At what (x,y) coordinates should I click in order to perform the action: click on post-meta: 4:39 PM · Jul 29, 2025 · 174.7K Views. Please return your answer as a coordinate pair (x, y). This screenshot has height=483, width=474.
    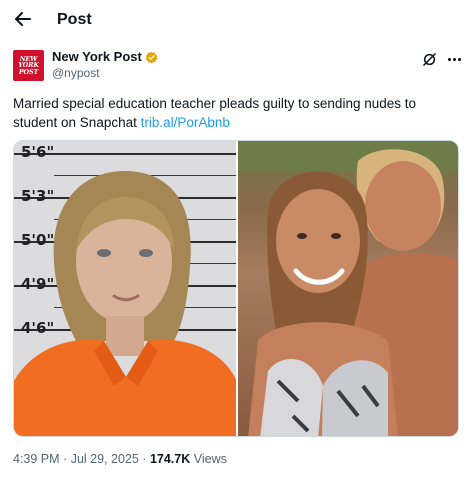
    Looking at the image, I should click on (120, 459).